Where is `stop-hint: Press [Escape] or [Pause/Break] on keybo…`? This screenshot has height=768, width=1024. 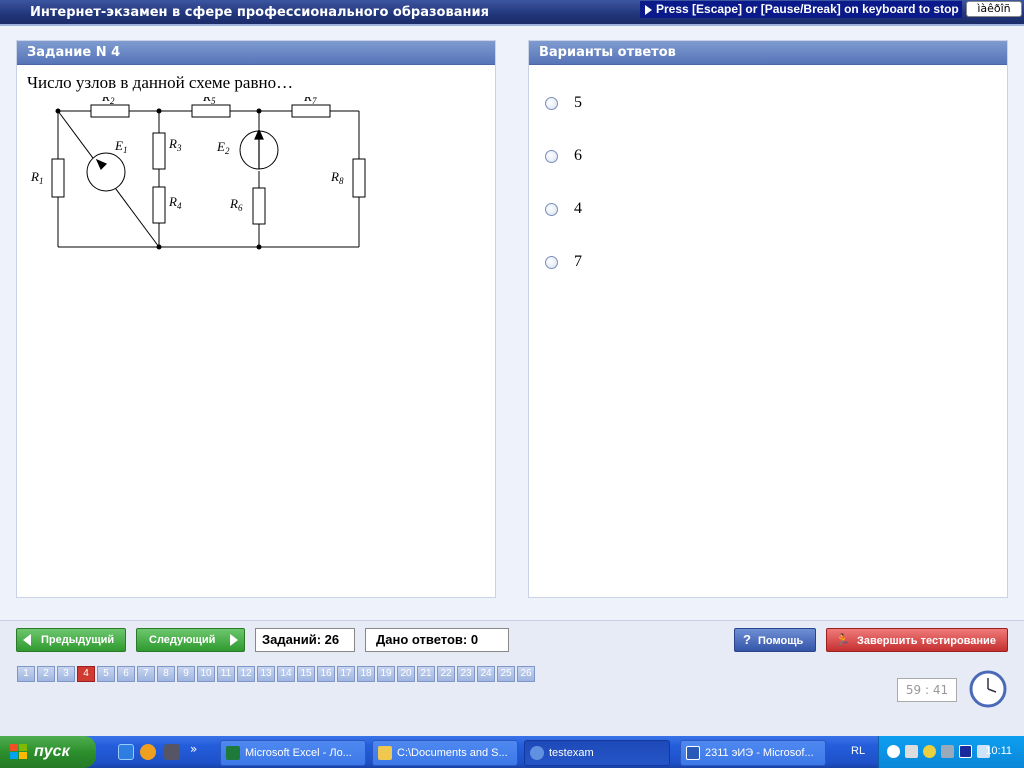 stop-hint: Press [Escape] or [Pause/Break] on keybo… is located at coordinates (801, 9).